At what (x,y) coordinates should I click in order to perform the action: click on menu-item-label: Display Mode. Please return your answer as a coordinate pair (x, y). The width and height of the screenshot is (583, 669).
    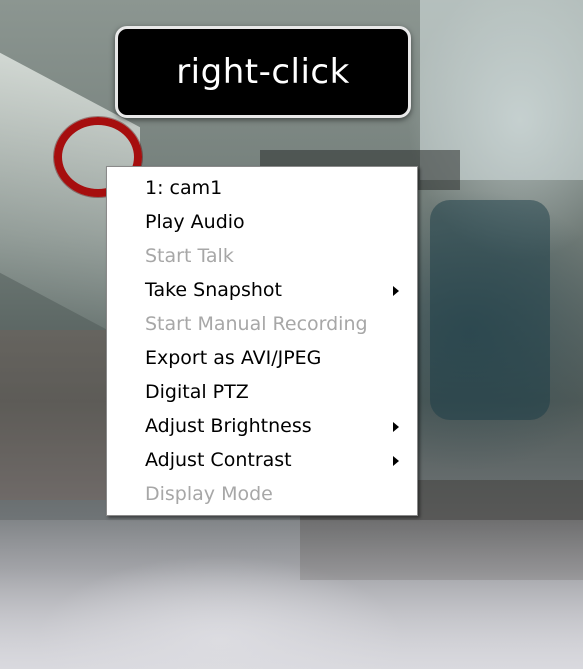
    Looking at the image, I should click on (209, 494).